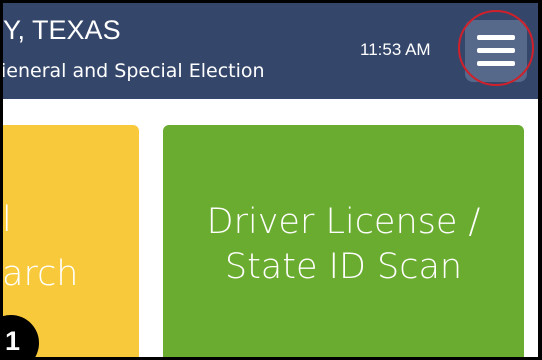 The width and height of the screenshot is (542, 360). What do you see at coordinates (7, 220) in the screenshot?
I see `tile-label-line: l` at bounding box center [7, 220].